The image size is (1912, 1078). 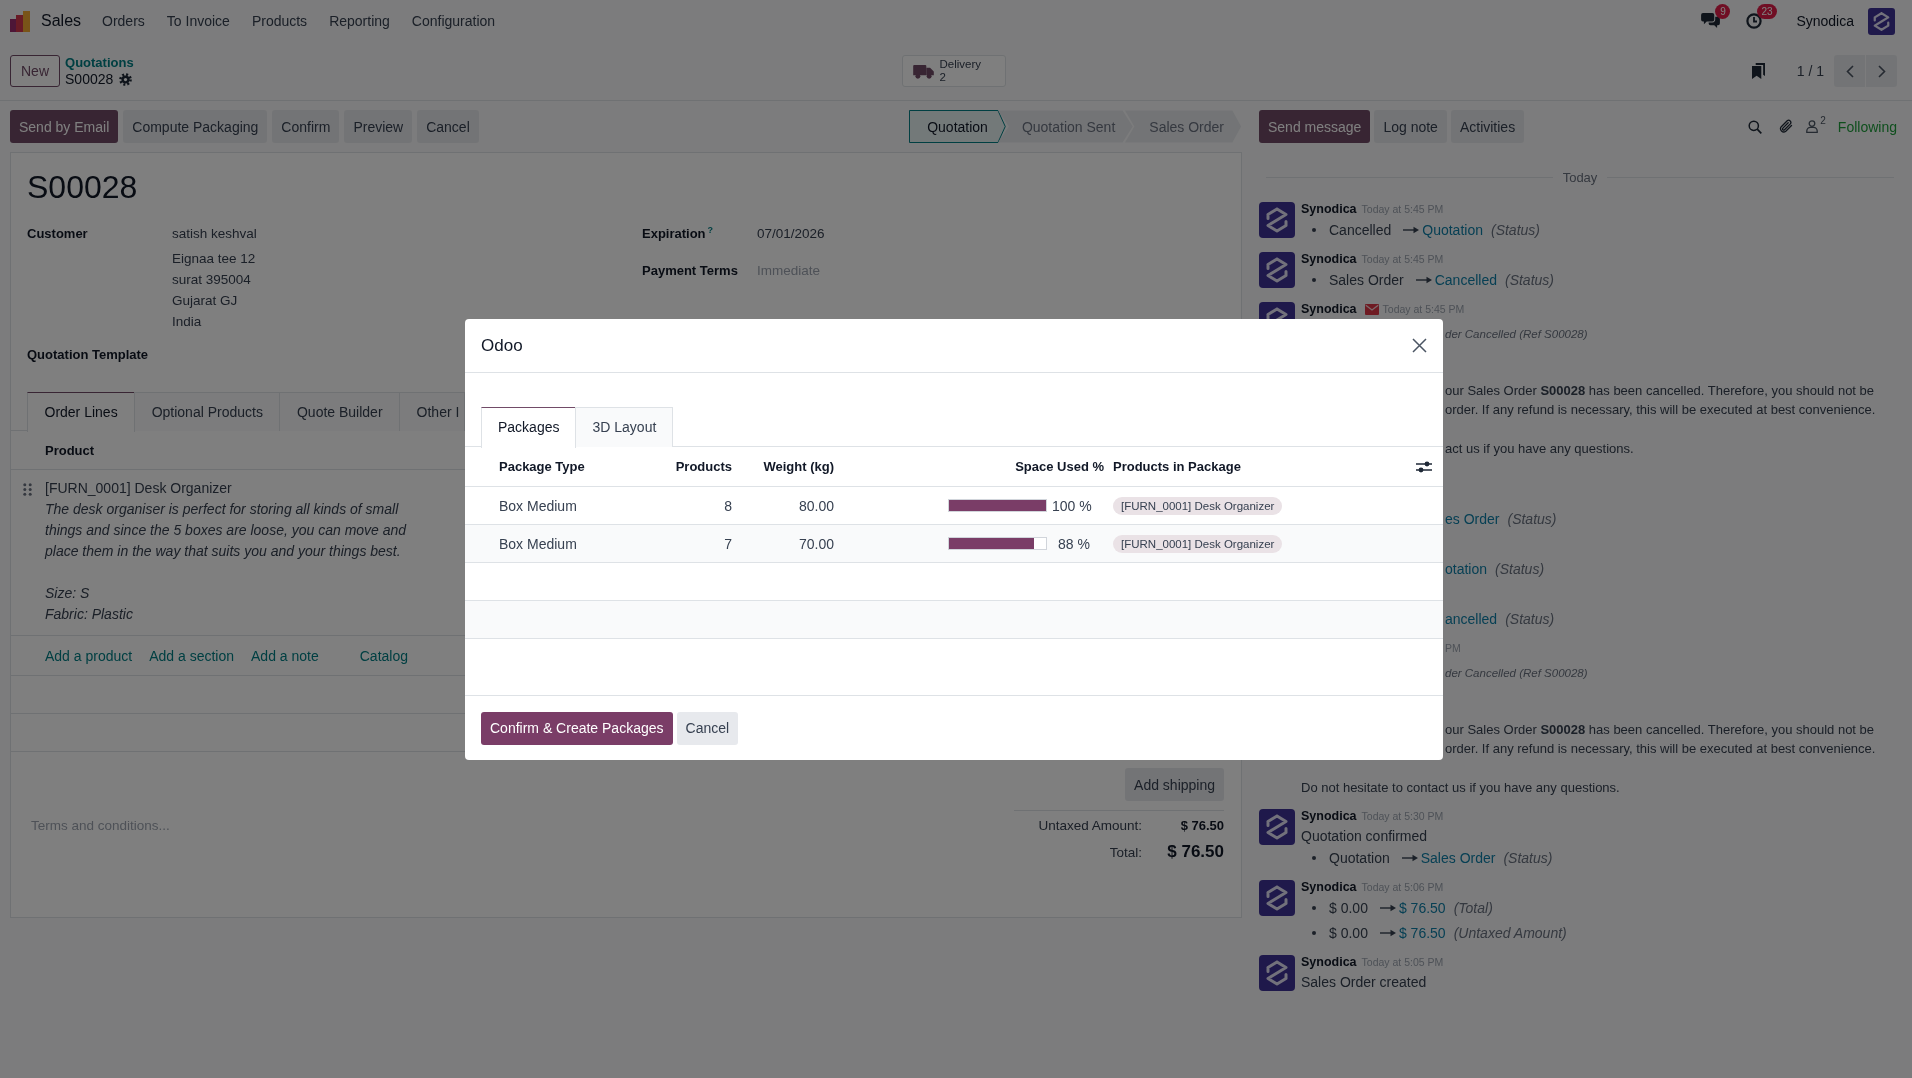 What do you see at coordinates (1867, 126) in the screenshot?
I see `follow-button: Following` at bounding box center [1867, 126].